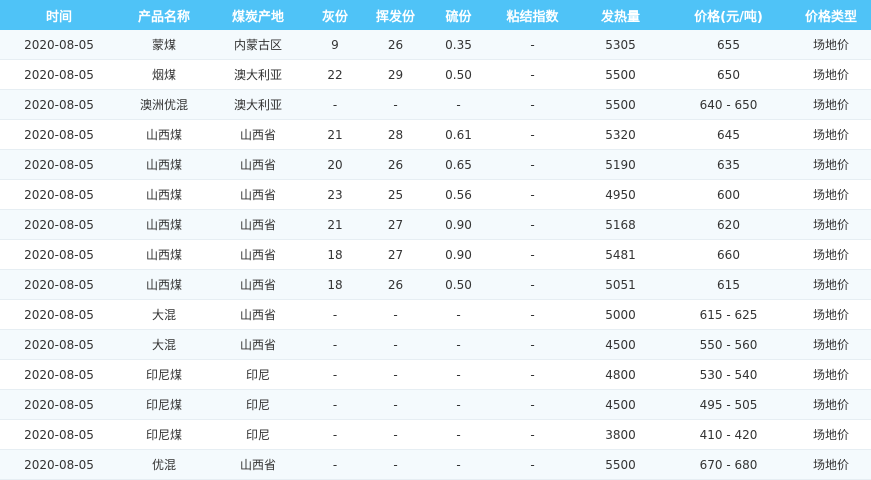 This screenshot has width=871, height=480. I want to click on cell-calorific-value: 5481, so click(620, 254).